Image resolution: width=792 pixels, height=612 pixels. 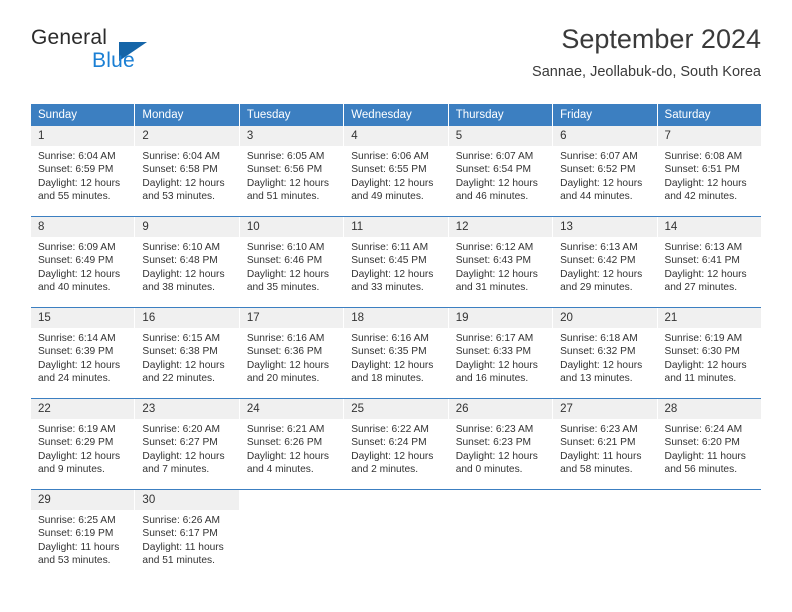 What do you see at coordinates (178, 561) in the screenshot?
I see `daylight-duration-line2: and 51 minutes.` at bounding box center [178, 561].